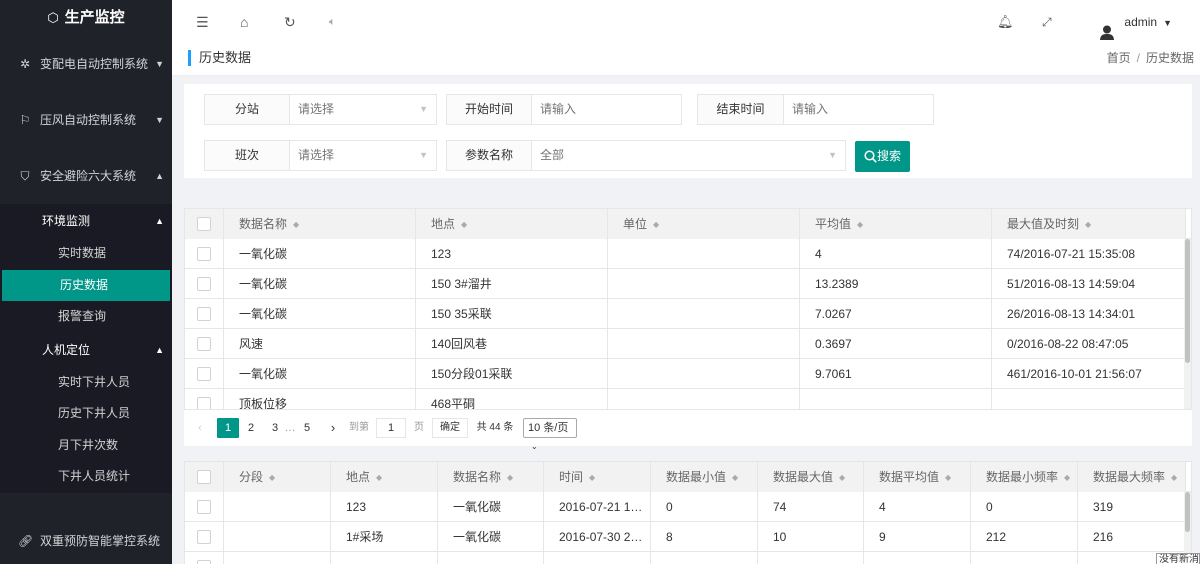 This screenshot has height=564, width=1200. Describe the element at coordinates (86, 285) in the screenshot. I see `sidebar-item-history-data: 历史数据` at that location.